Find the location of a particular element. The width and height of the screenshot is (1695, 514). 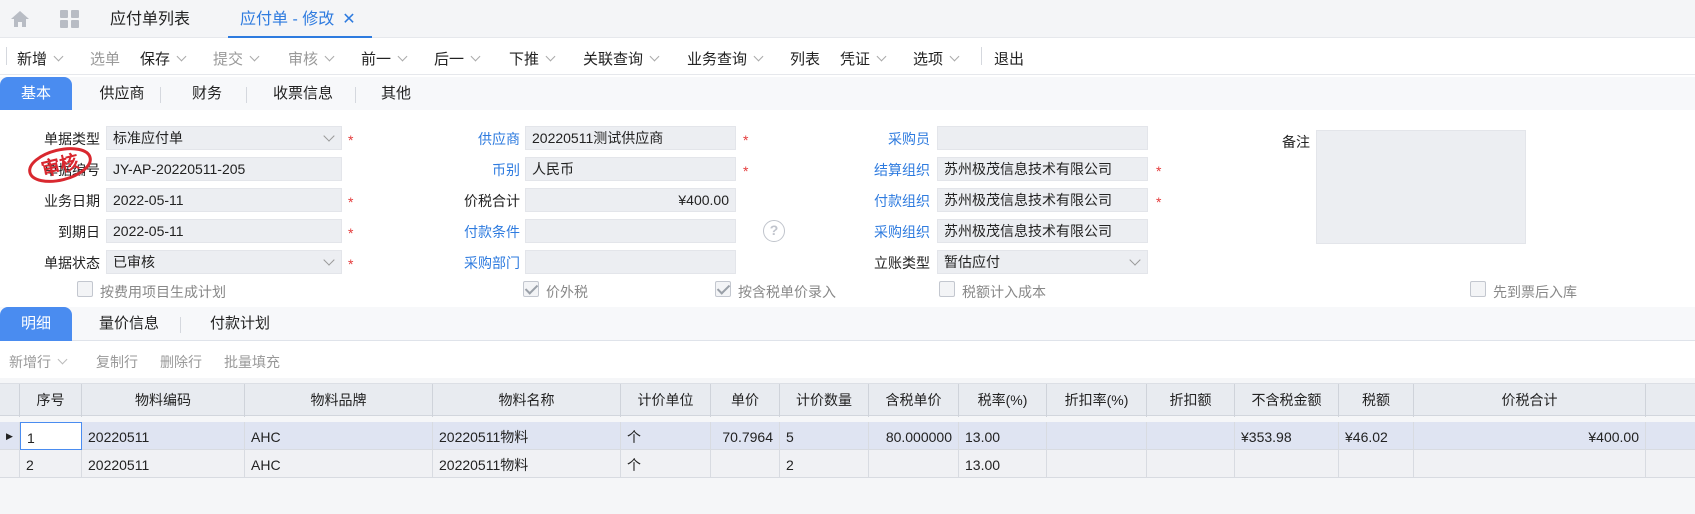

add-row-button: 新增行 is located at coordinates (38, 362).